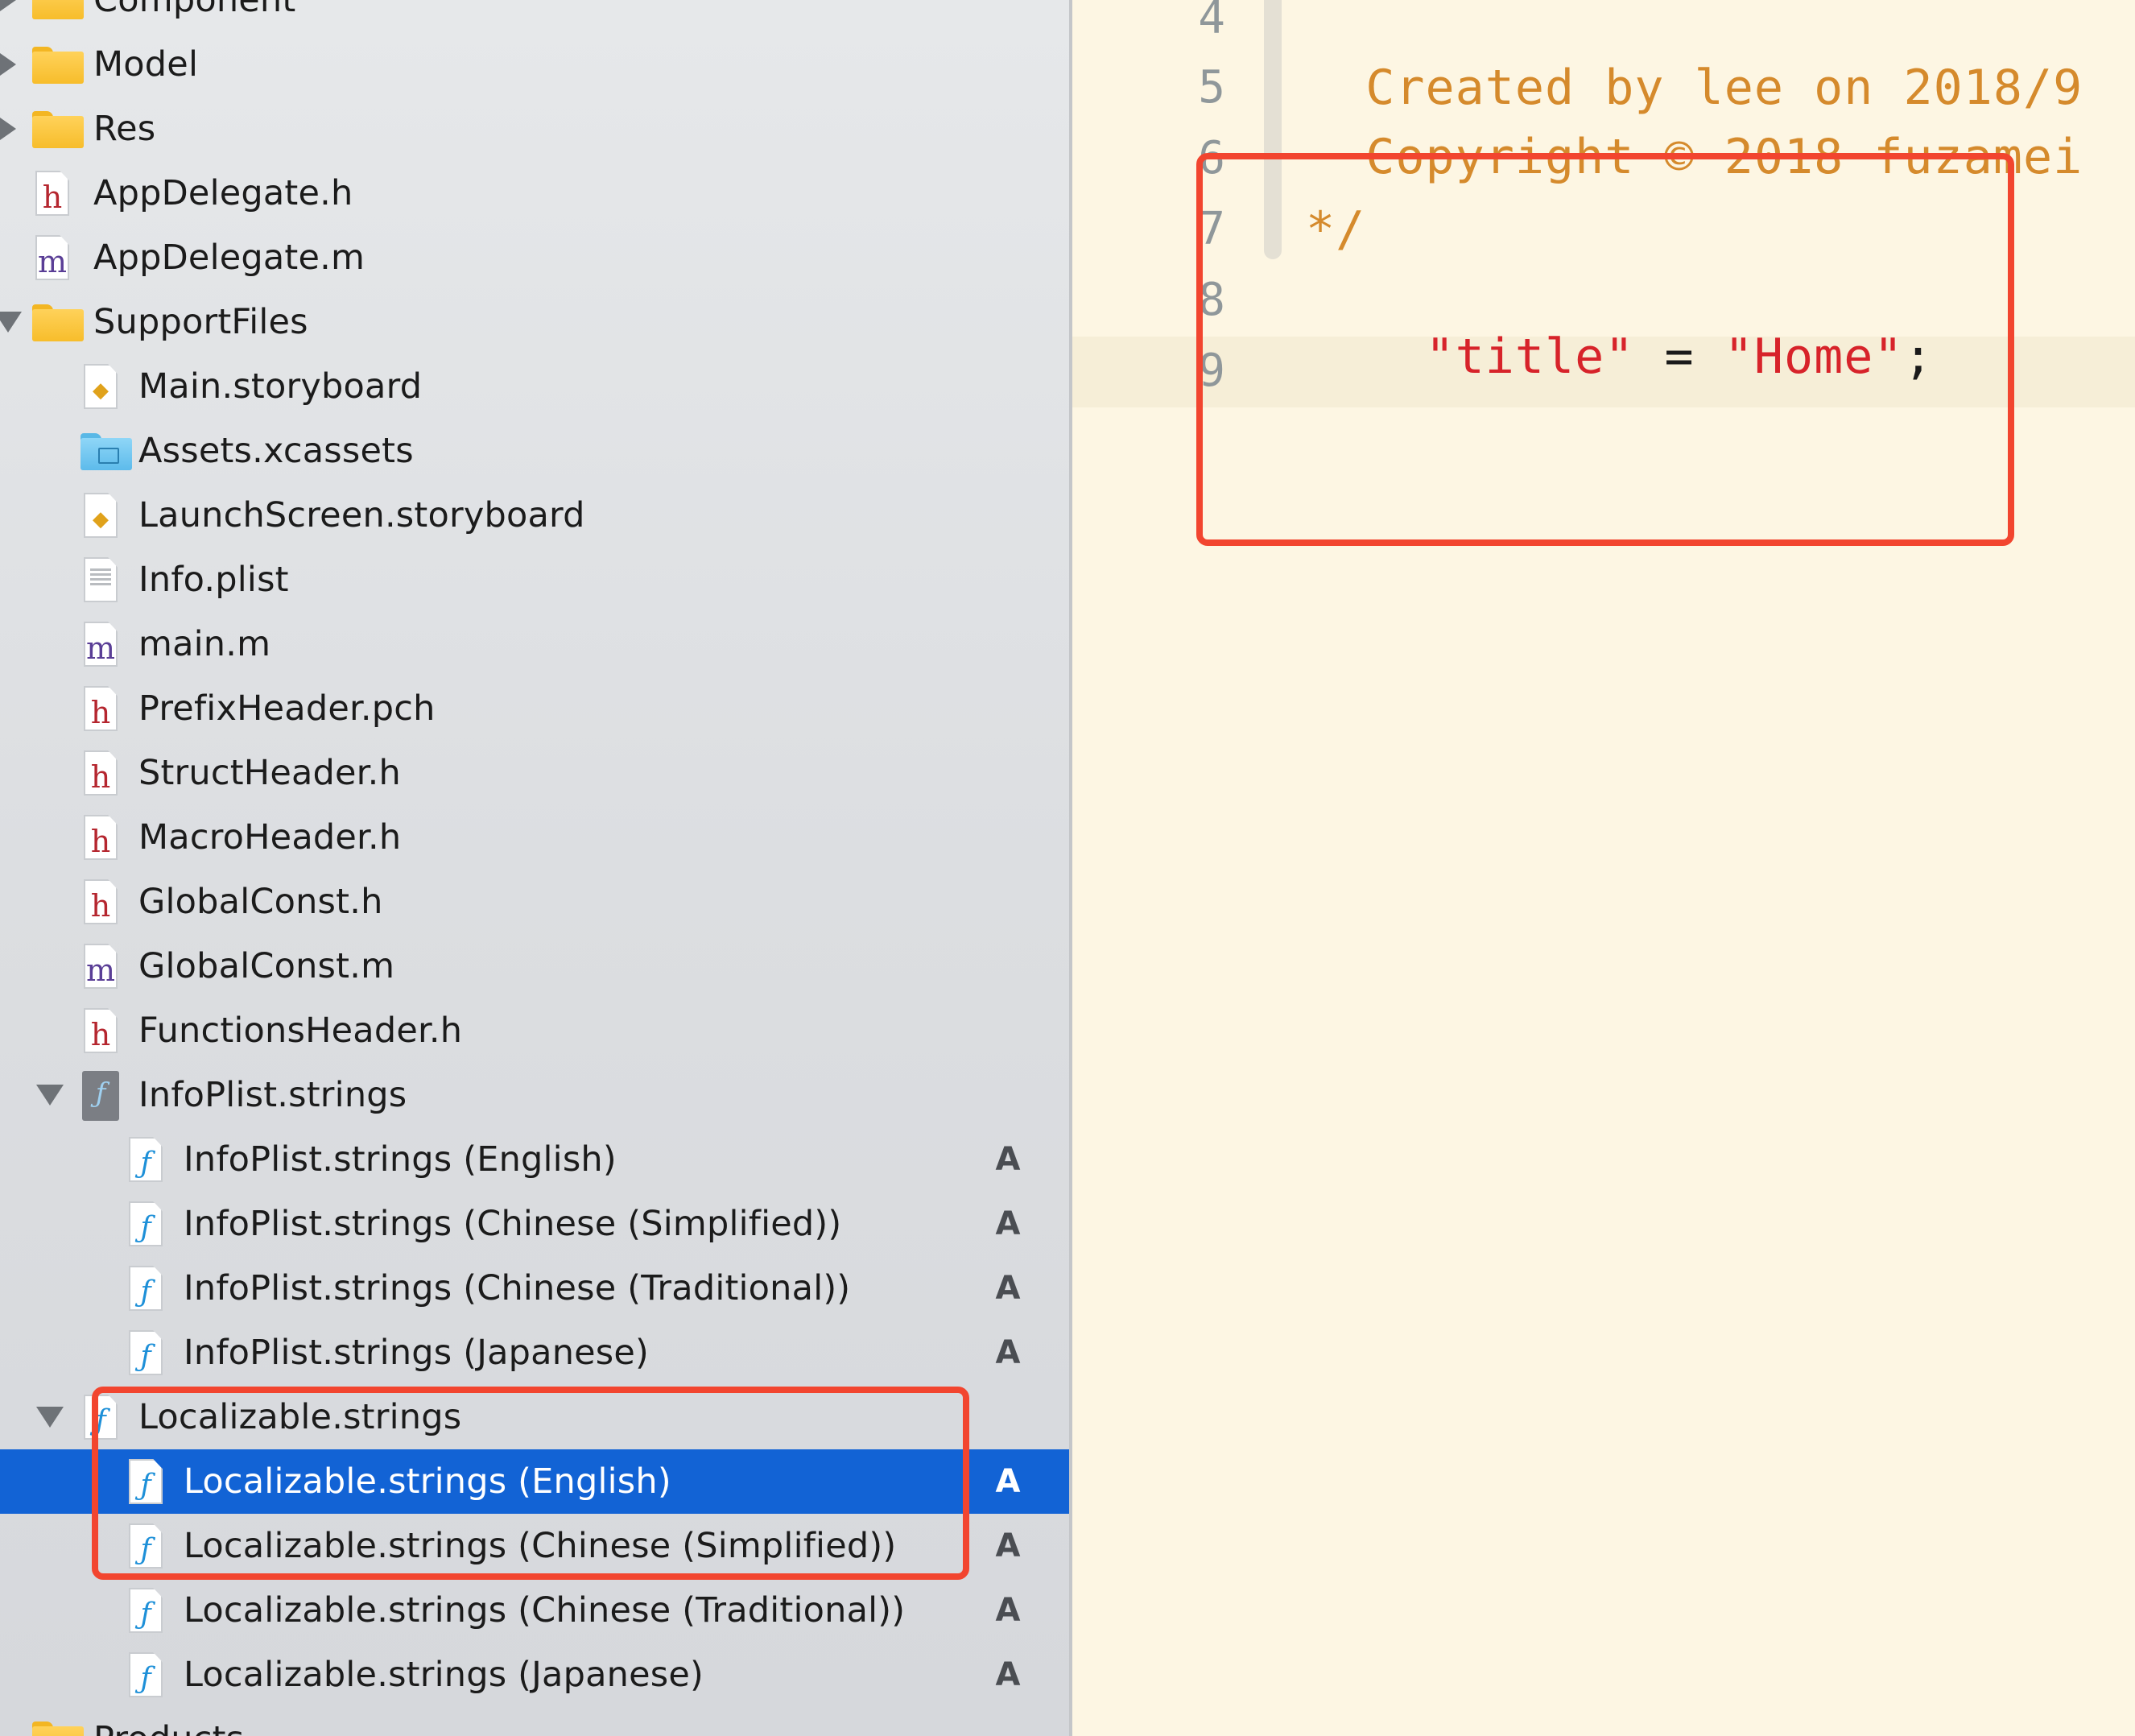 This screenshot has height=1736, width=2135. Describe the element at coordinates (1211, 300) in the screenshot. I see `line-number: 8` at that location.